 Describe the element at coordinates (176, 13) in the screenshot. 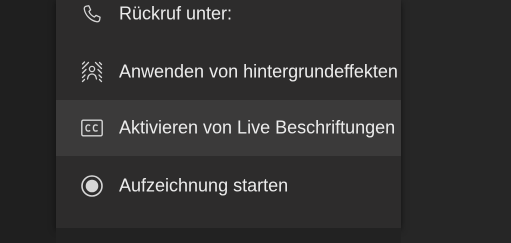

I see `menu-item-label: Rückruf unter:` at that location.